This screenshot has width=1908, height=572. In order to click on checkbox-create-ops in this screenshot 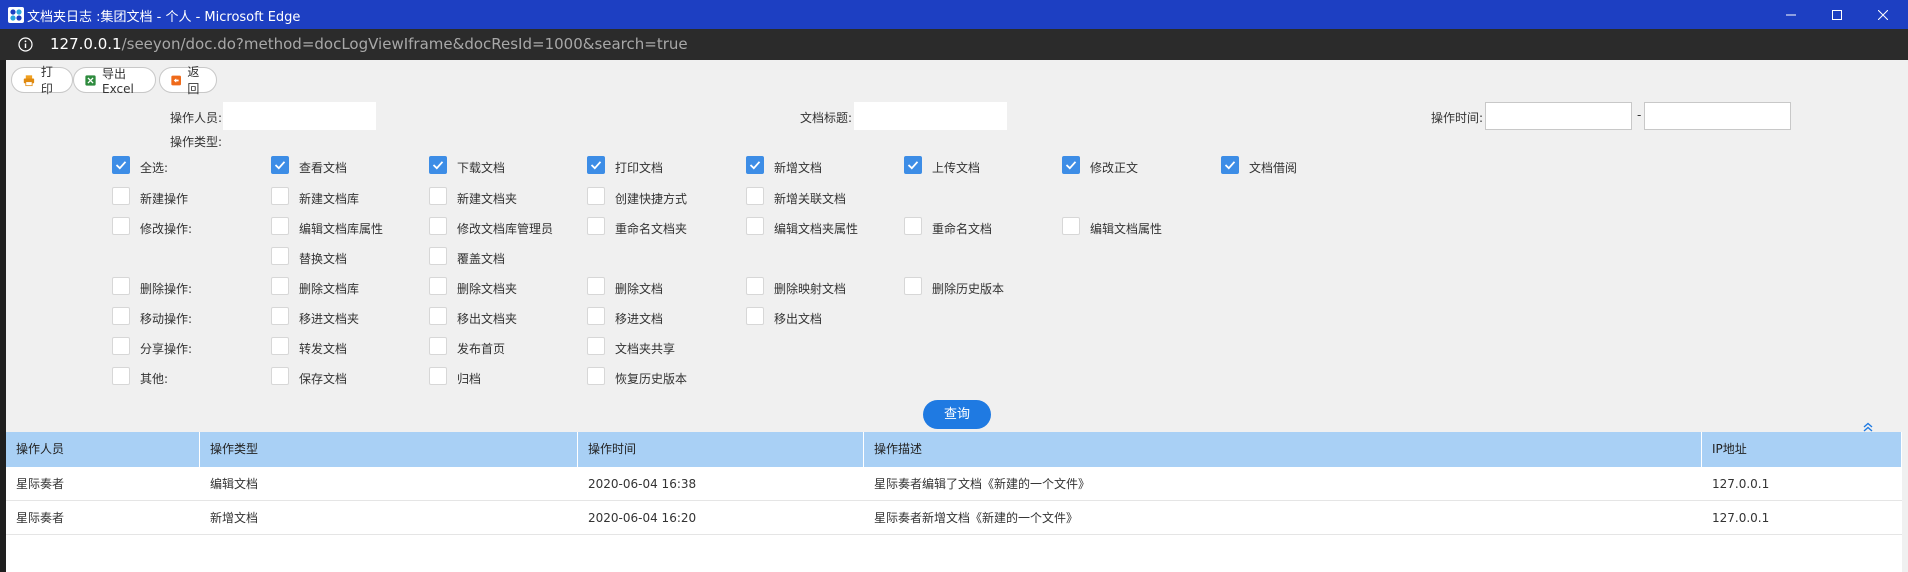, I will do `click(121, 196)`.